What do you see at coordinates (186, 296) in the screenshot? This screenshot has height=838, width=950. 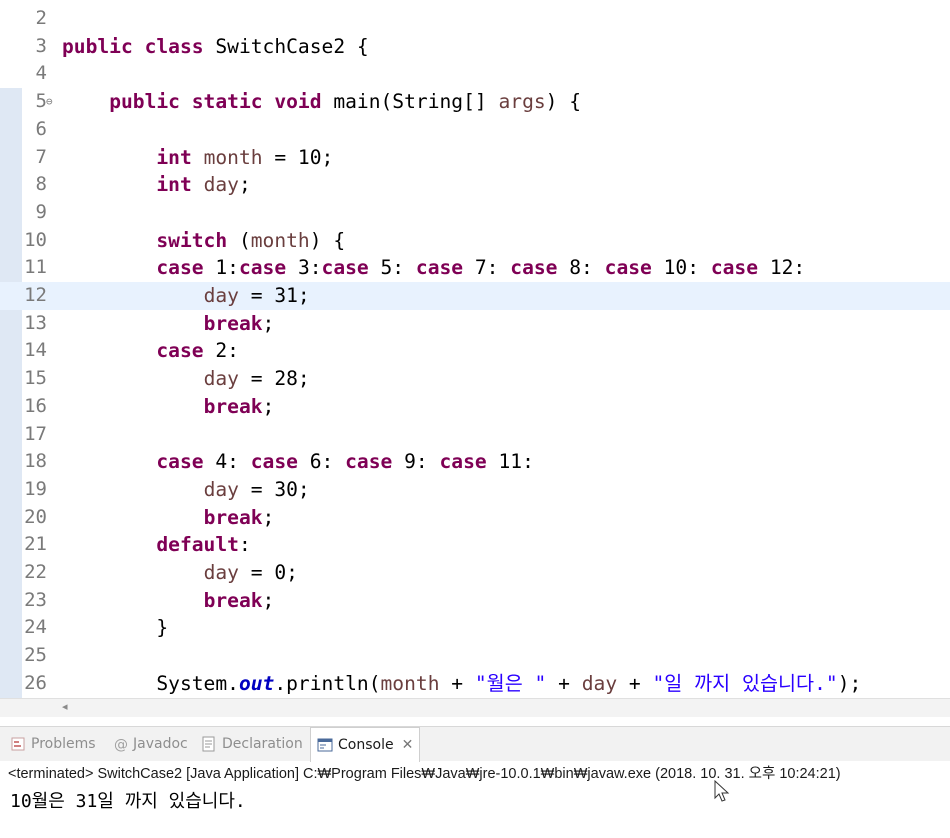 I see `code-text: day = 31;` at bounding box center [186, 296].